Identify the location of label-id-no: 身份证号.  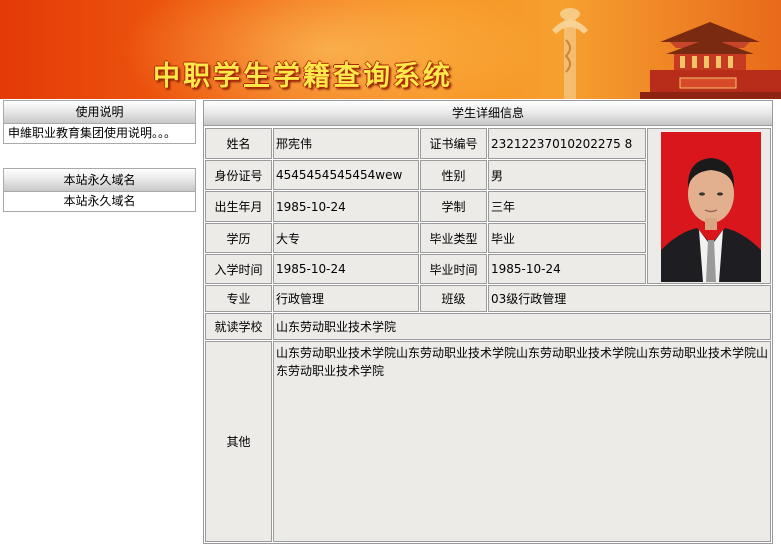
(238, 175).